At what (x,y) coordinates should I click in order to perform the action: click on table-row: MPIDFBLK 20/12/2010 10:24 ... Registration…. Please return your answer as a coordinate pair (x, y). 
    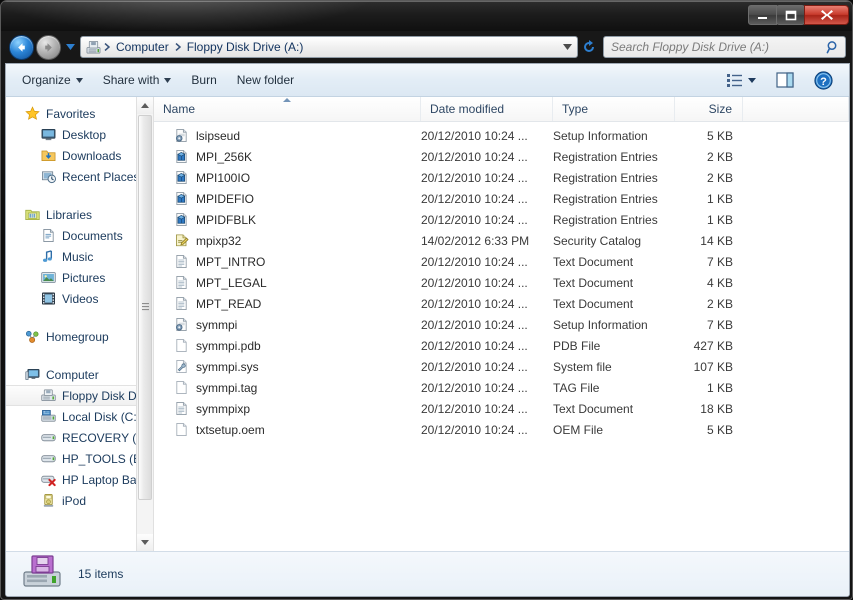
    Looking at the image, I should click on (501, 219).